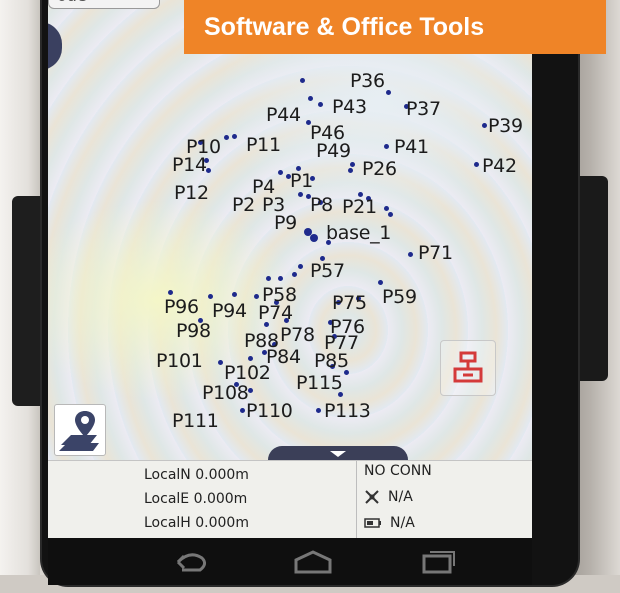  Describe the element at coordinates (225, 393) in the screenshot. I see `point-label: P108` at that location.